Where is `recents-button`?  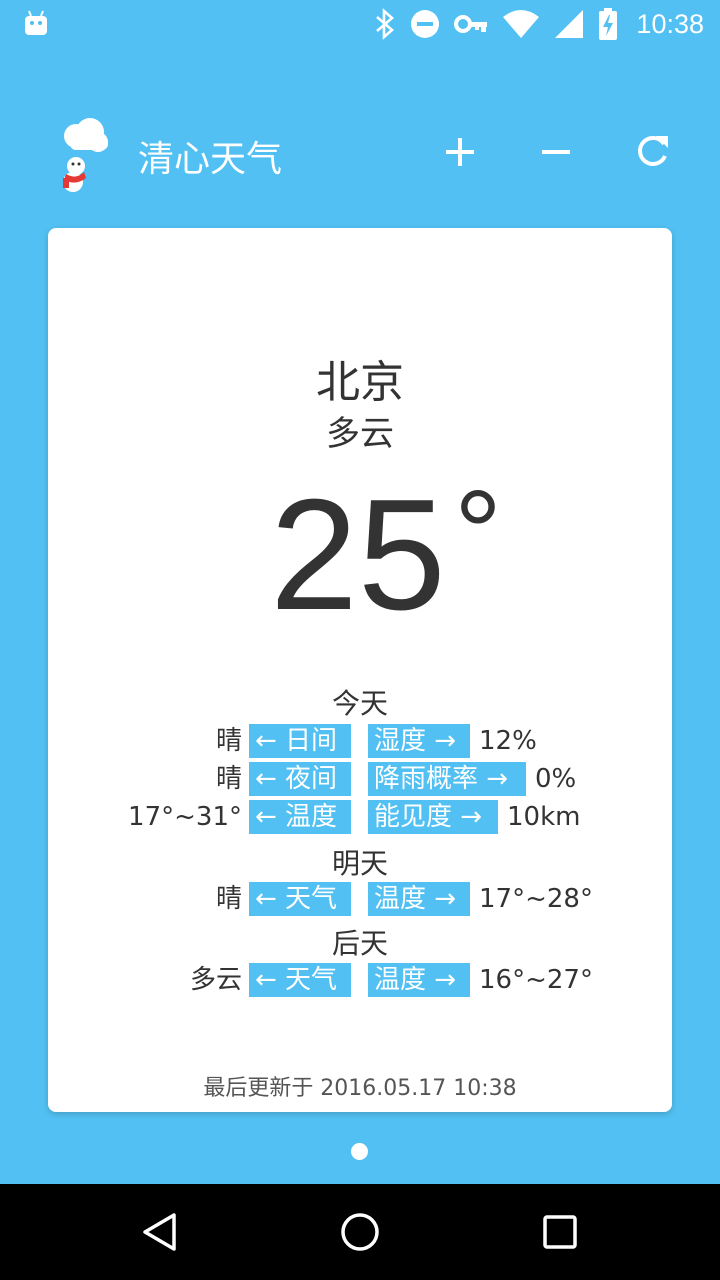 recents-button is located at coordinates (560, 1232).